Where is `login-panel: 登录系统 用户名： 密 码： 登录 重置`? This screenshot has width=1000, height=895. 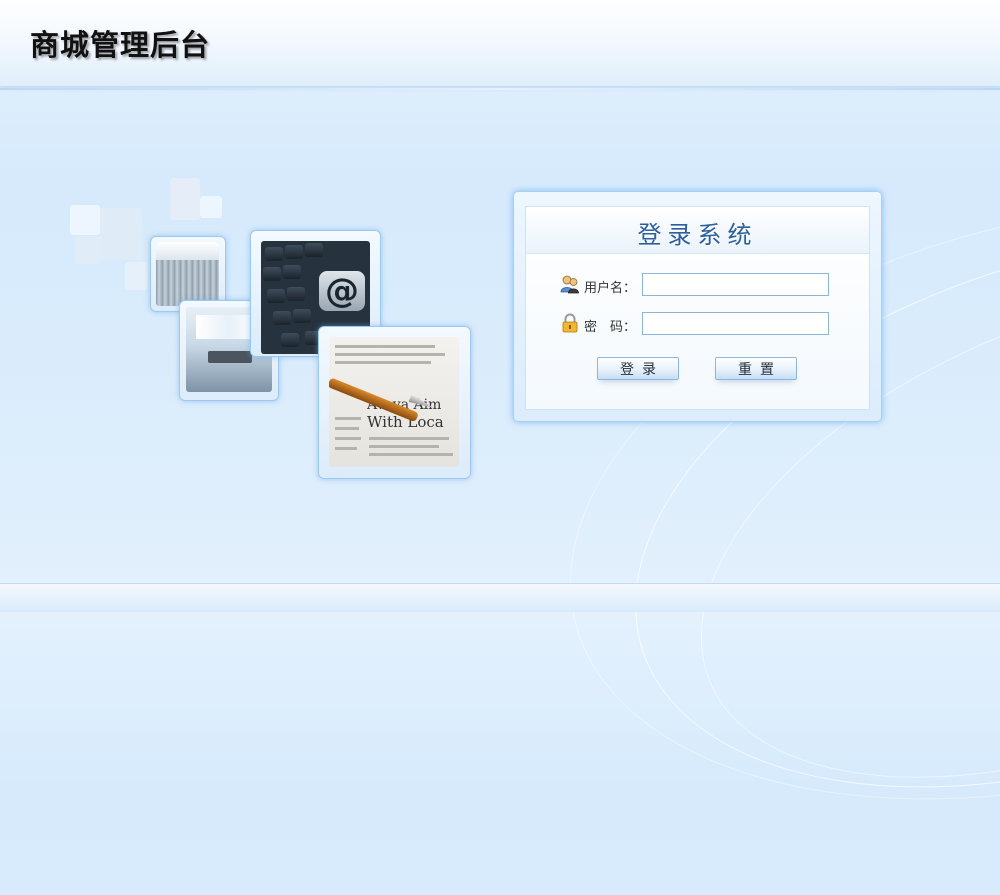
login-panel: 登录系统 用户名： 密 码： 登录 重置 is located at coordinates (697, 306).